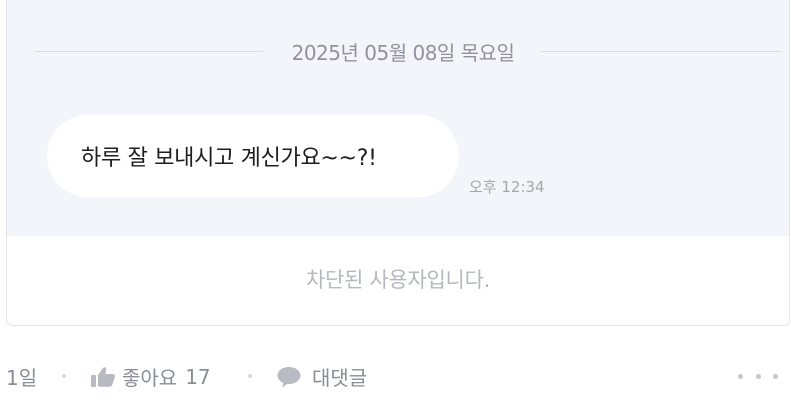 The height and width of the screenshot is (413, 791). Describe the element at coordinates (149, 51) in the screenshot. I see `divider-line-left` at that location.